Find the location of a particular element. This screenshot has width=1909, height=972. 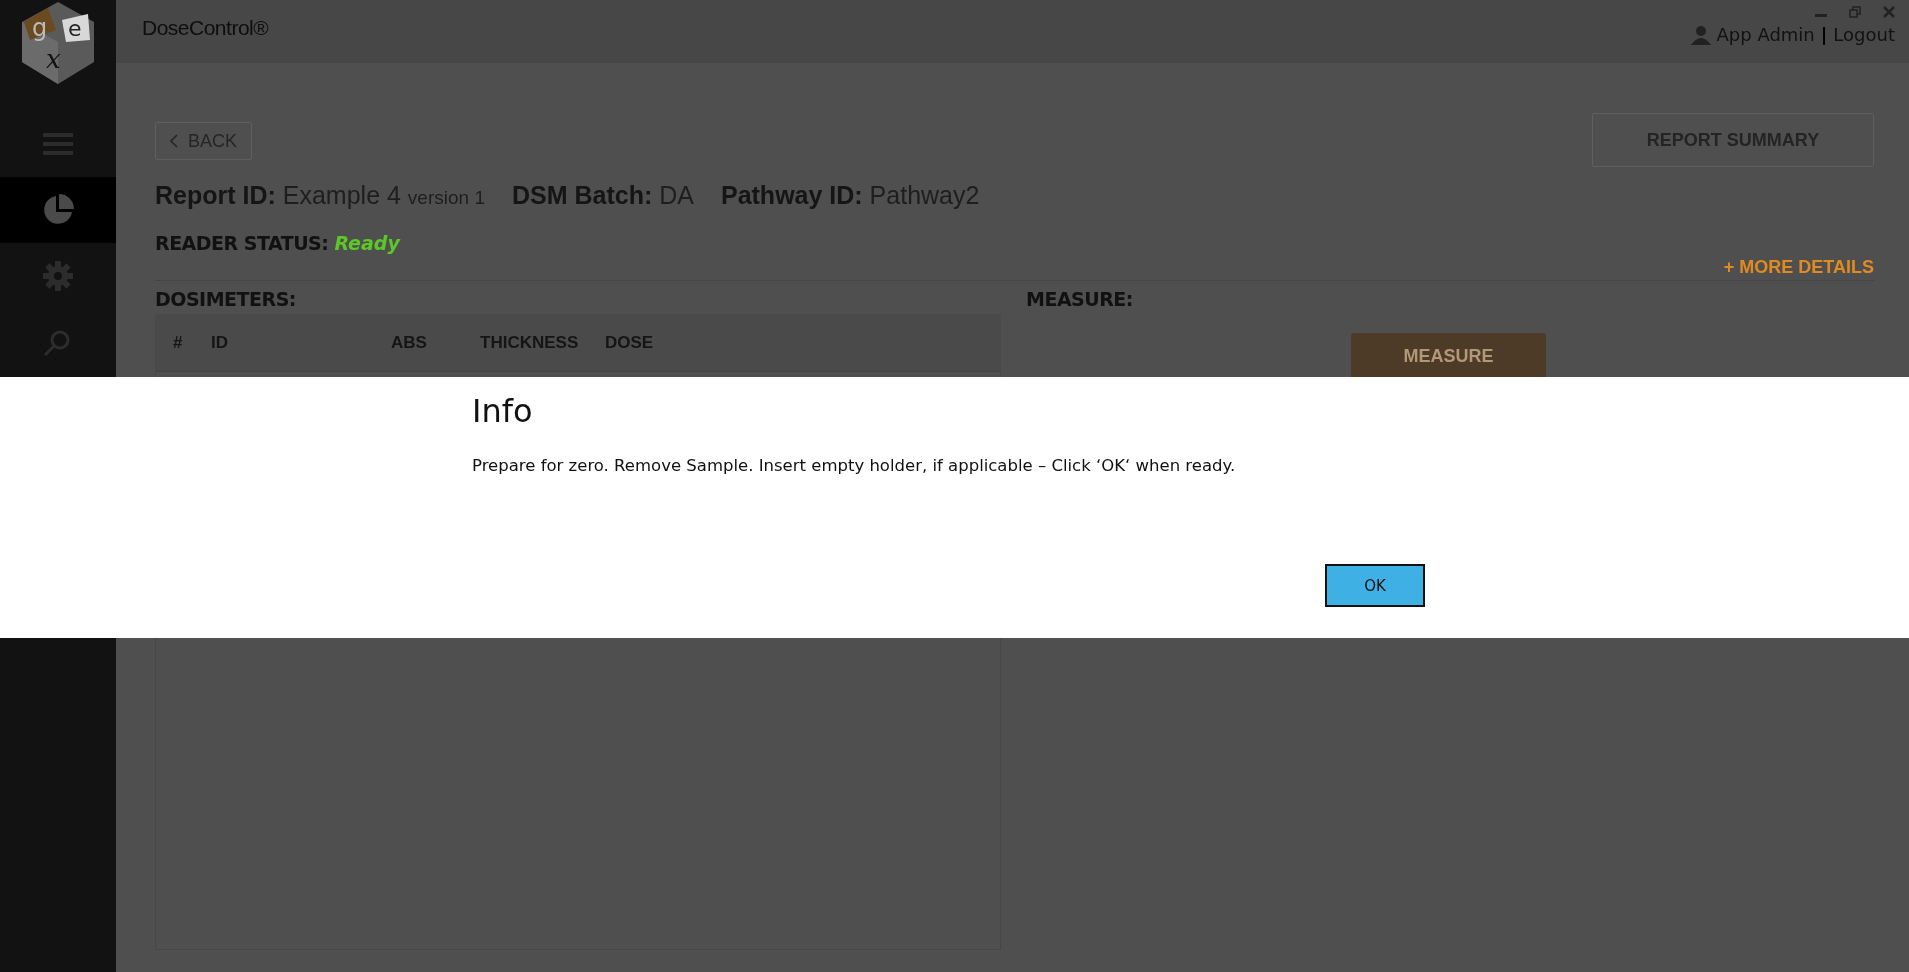

dialog-message: Prepare for zero. Remove Sample. Insert empty holder, if applicable – Click ‘OK‘ when ready. is located at coordinates (854, 465).